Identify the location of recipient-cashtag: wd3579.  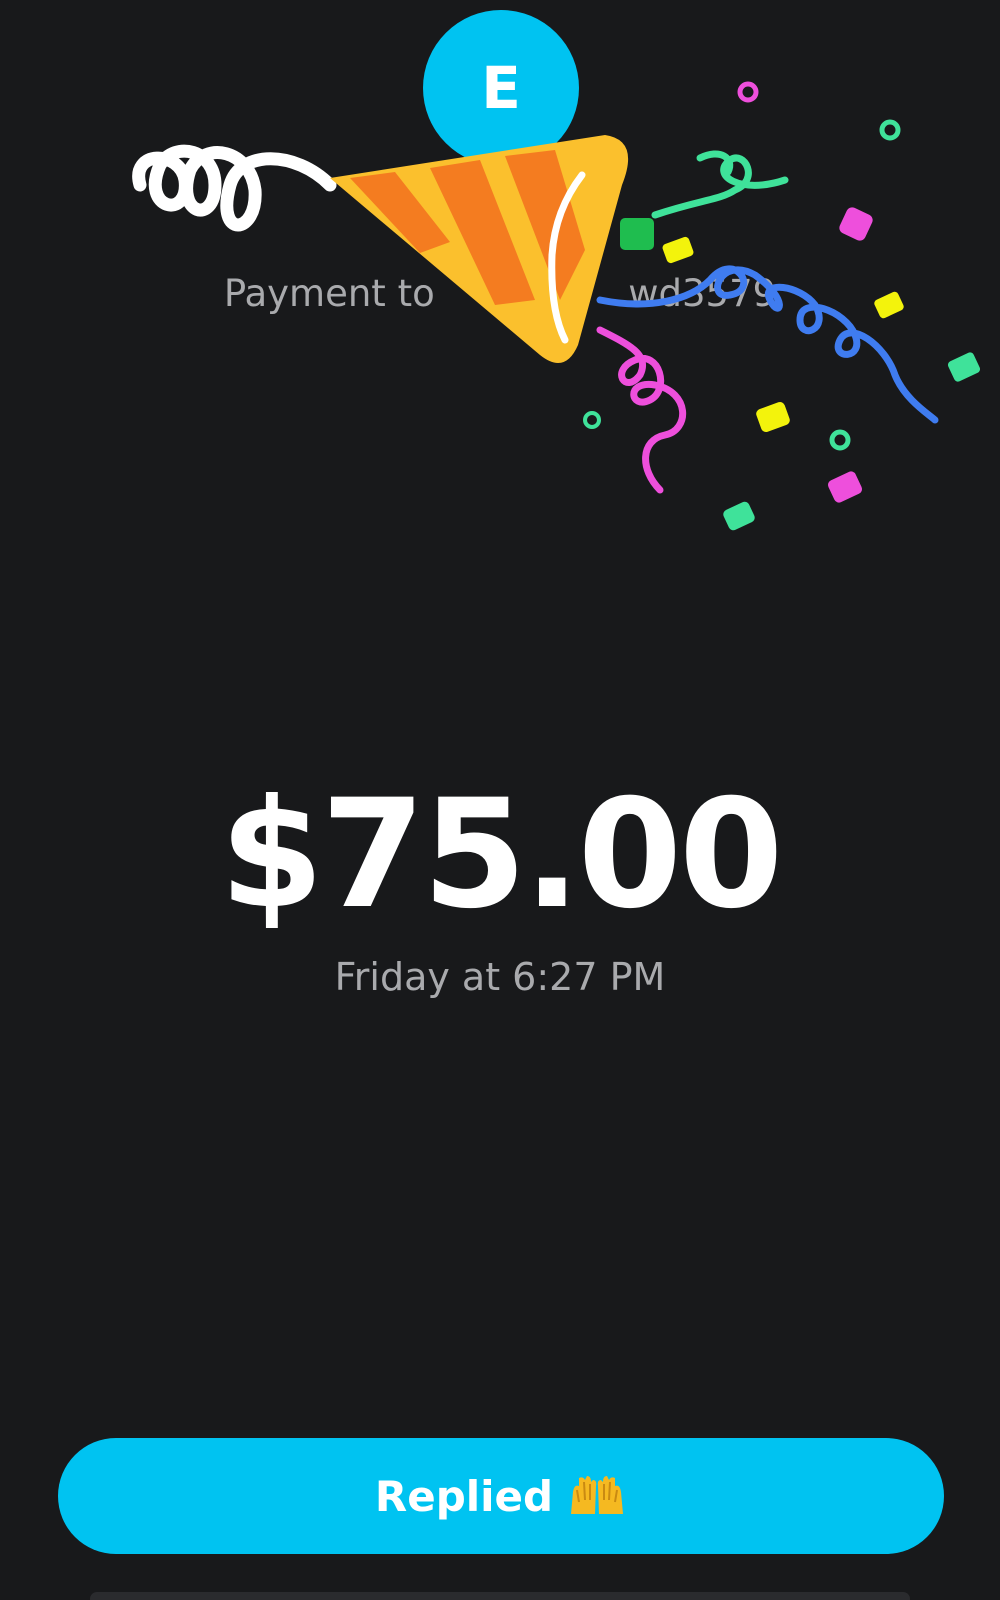
(702, 293).